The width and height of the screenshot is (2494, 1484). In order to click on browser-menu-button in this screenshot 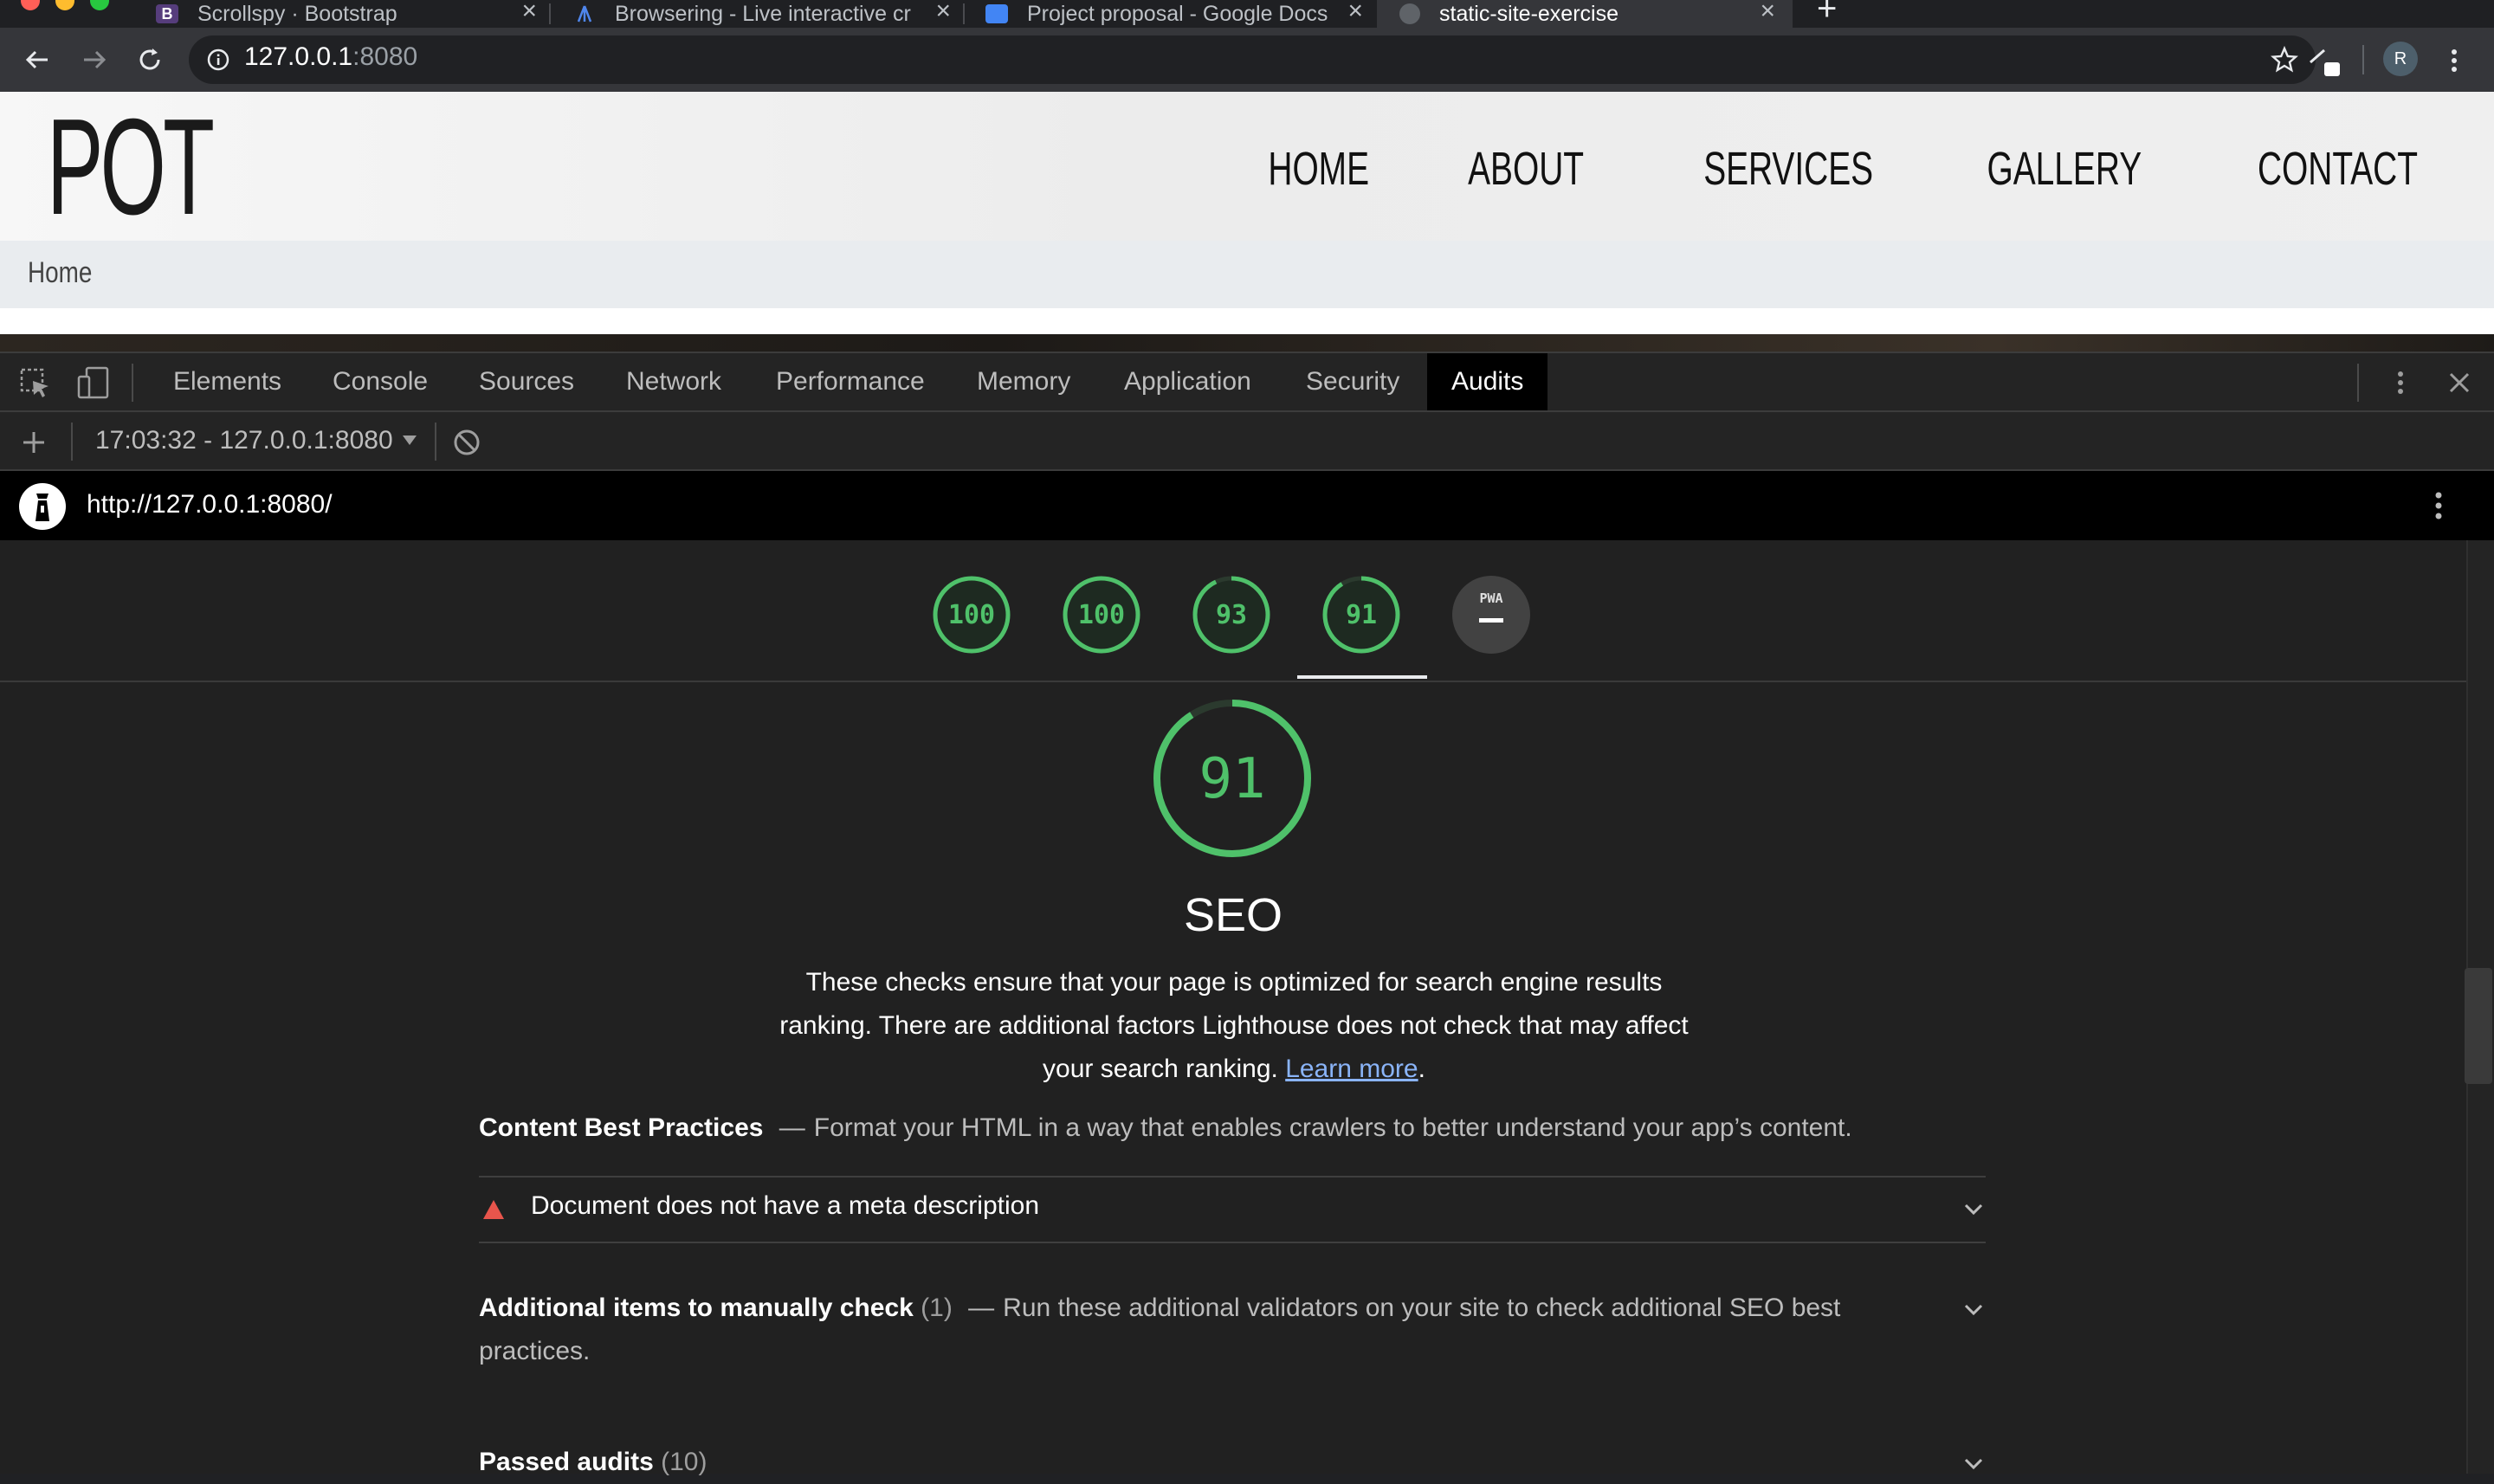, I will do `click(2454, 60)`.